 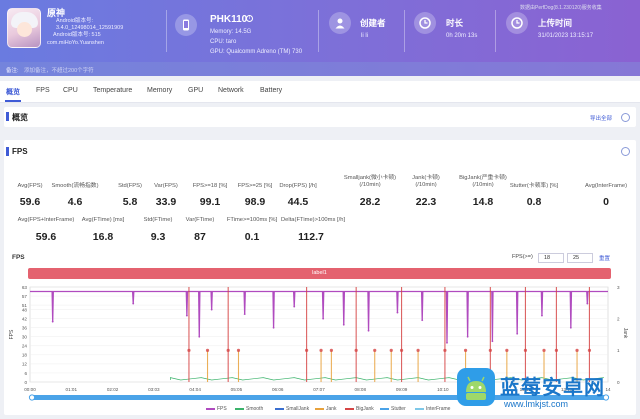 I want to click on y2-tick-label: 2, so click(x=618, y=318).